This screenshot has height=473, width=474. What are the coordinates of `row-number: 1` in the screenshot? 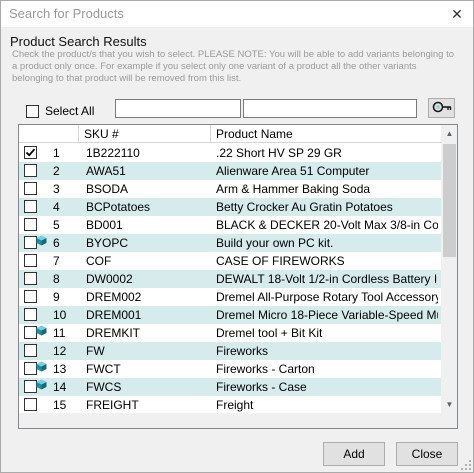 It's located at (56, 153).